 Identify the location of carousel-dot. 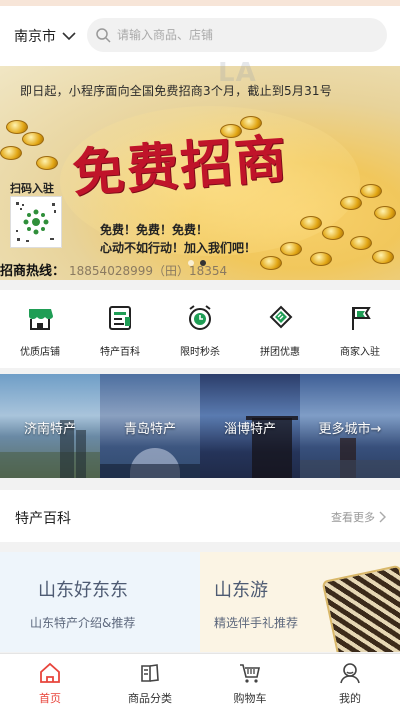
(191, 263).